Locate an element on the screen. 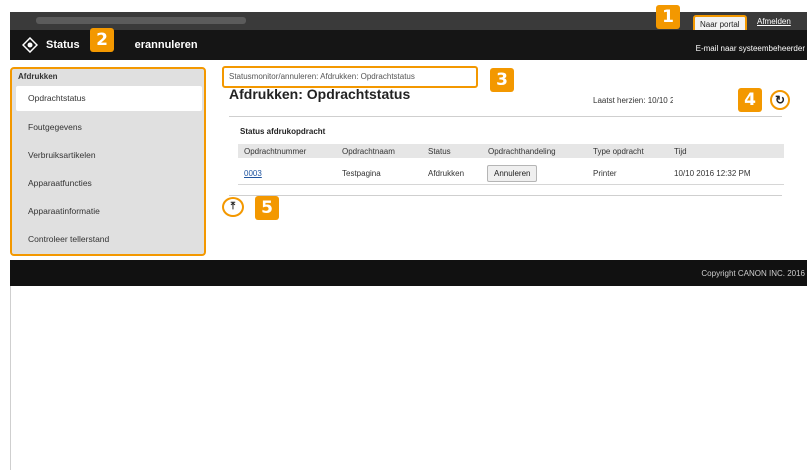 This screenshot has width=807, height=470. job-type: Printer is located at coordinates (605, 173).